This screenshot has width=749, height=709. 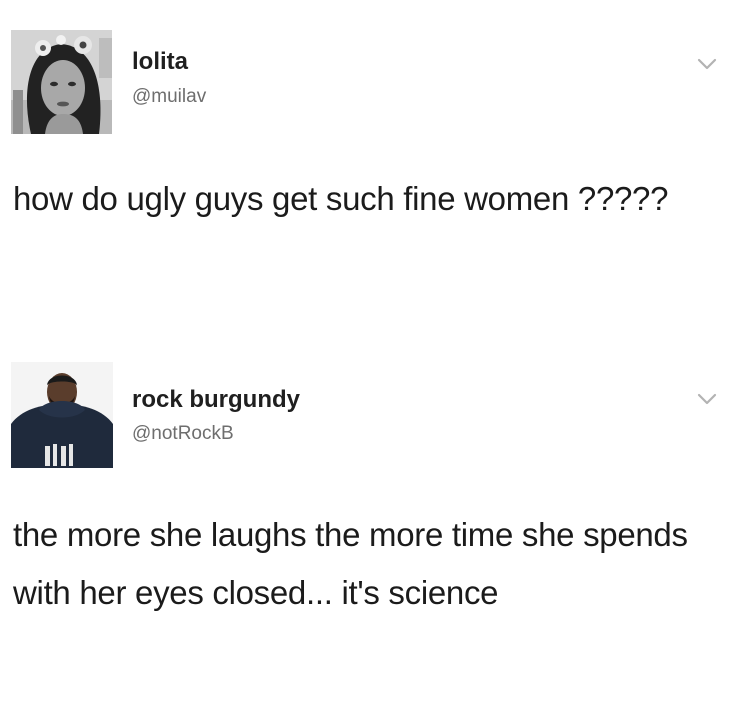 What do you see at coordinates (169, 97) in the screenshot?
I see `user-handle: @muilav` at bounding box center [169, 97].